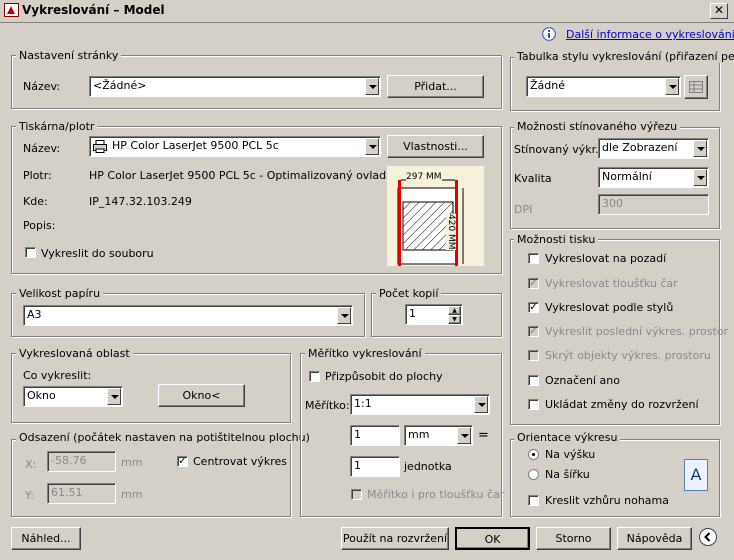  What do you see at coordinates (100, 146) in the screenshot?
I see `printer-icon` at bounding box center [100, 146].